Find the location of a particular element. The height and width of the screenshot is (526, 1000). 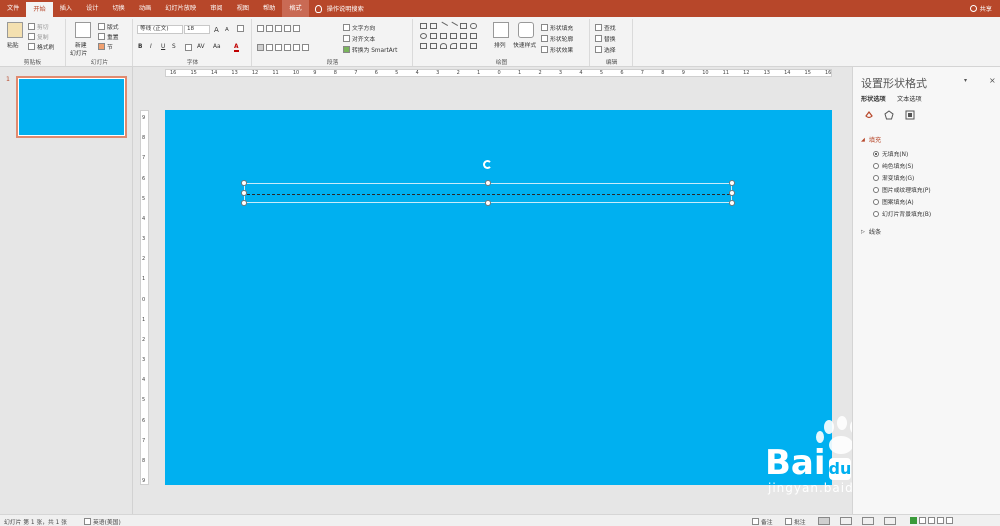

bold-button: B is located at coordinates (140, 47).